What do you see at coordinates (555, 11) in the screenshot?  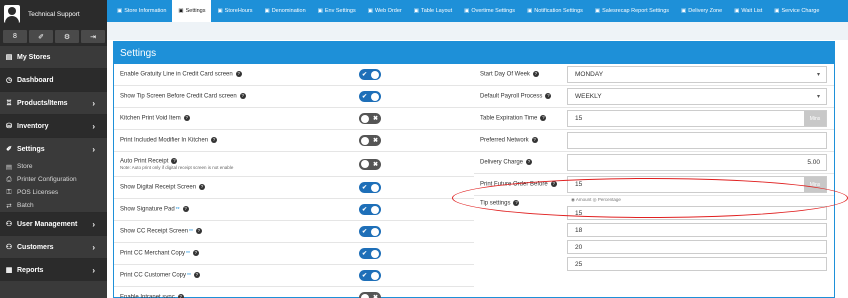 I see `tab-notification-settings: ▣ Notification Settings` at bounding box center [555, 11].